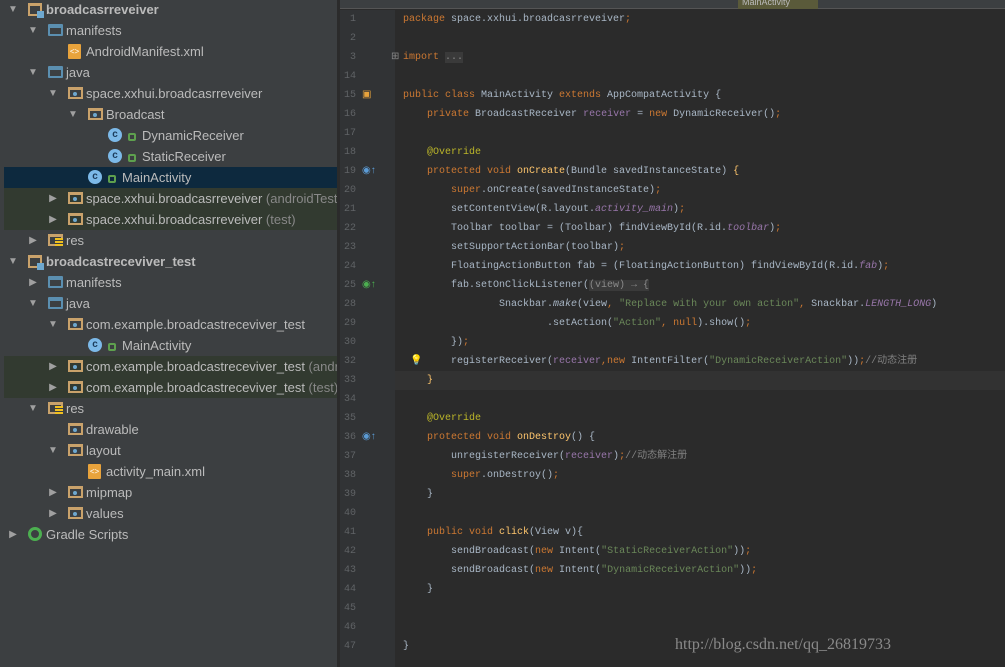  What do you see at coordinates (170, 282) in the screenshot?
I see `tree-item: ▶ manifests` at bounding box center [170, 282].